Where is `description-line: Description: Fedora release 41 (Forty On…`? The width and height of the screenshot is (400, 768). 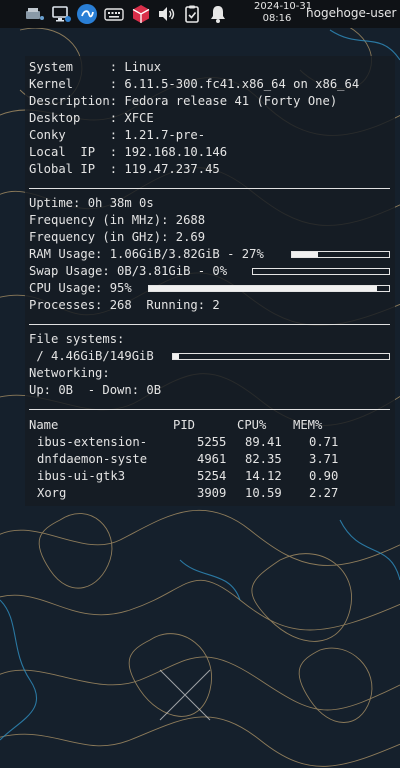 description-line: Description: Fedora release 41 (Forty On… is located at coordinates (183, 101).